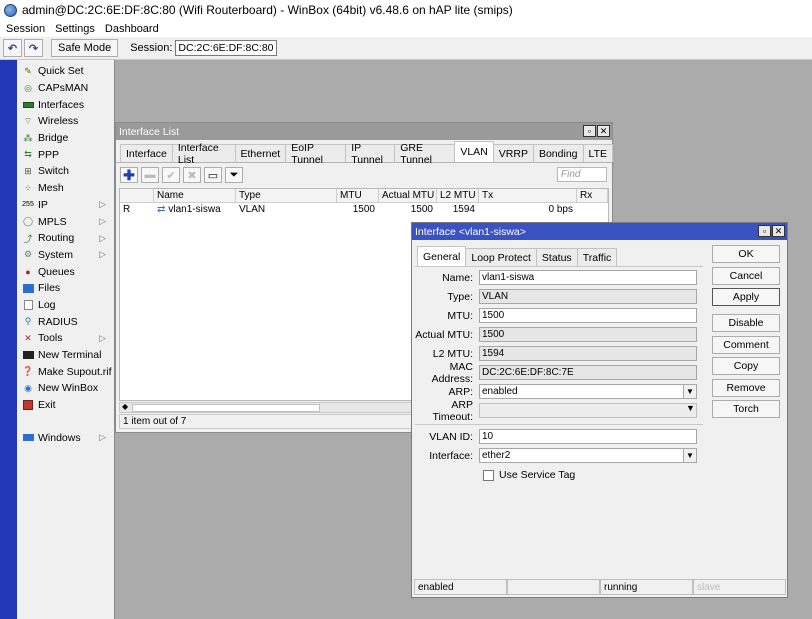  What do you see at coordinates (226, 48) in the screenshot?
I see `session-field: DC:2C:6E:DF:8C:80` at bounding box center [226, 48].